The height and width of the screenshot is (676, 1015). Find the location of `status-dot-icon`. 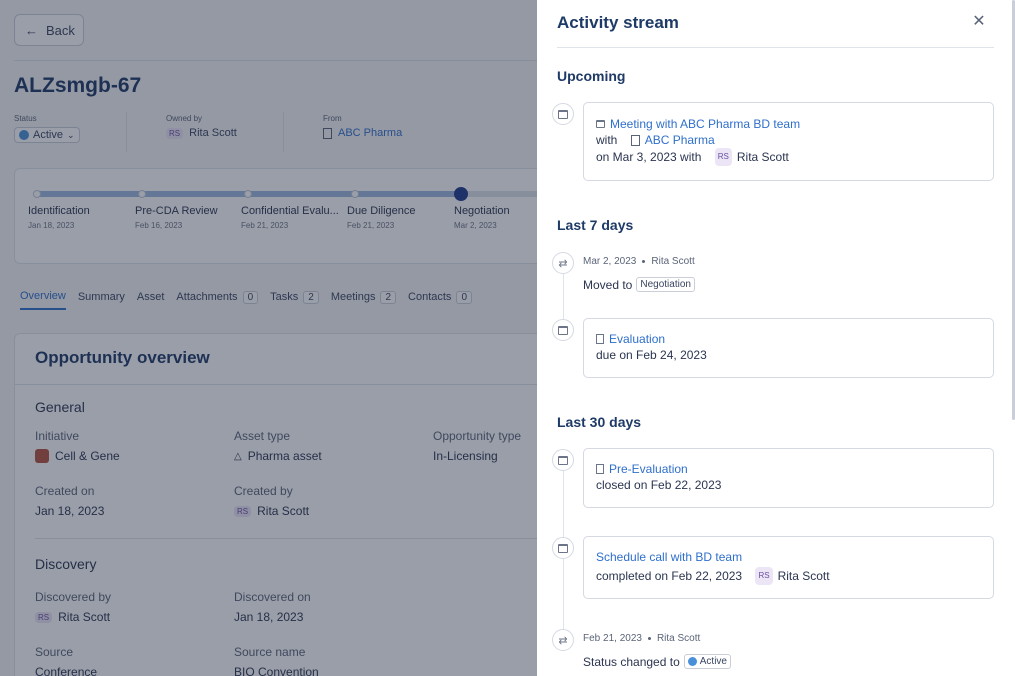

status-dot-icon is located at coordinates (692, 661).